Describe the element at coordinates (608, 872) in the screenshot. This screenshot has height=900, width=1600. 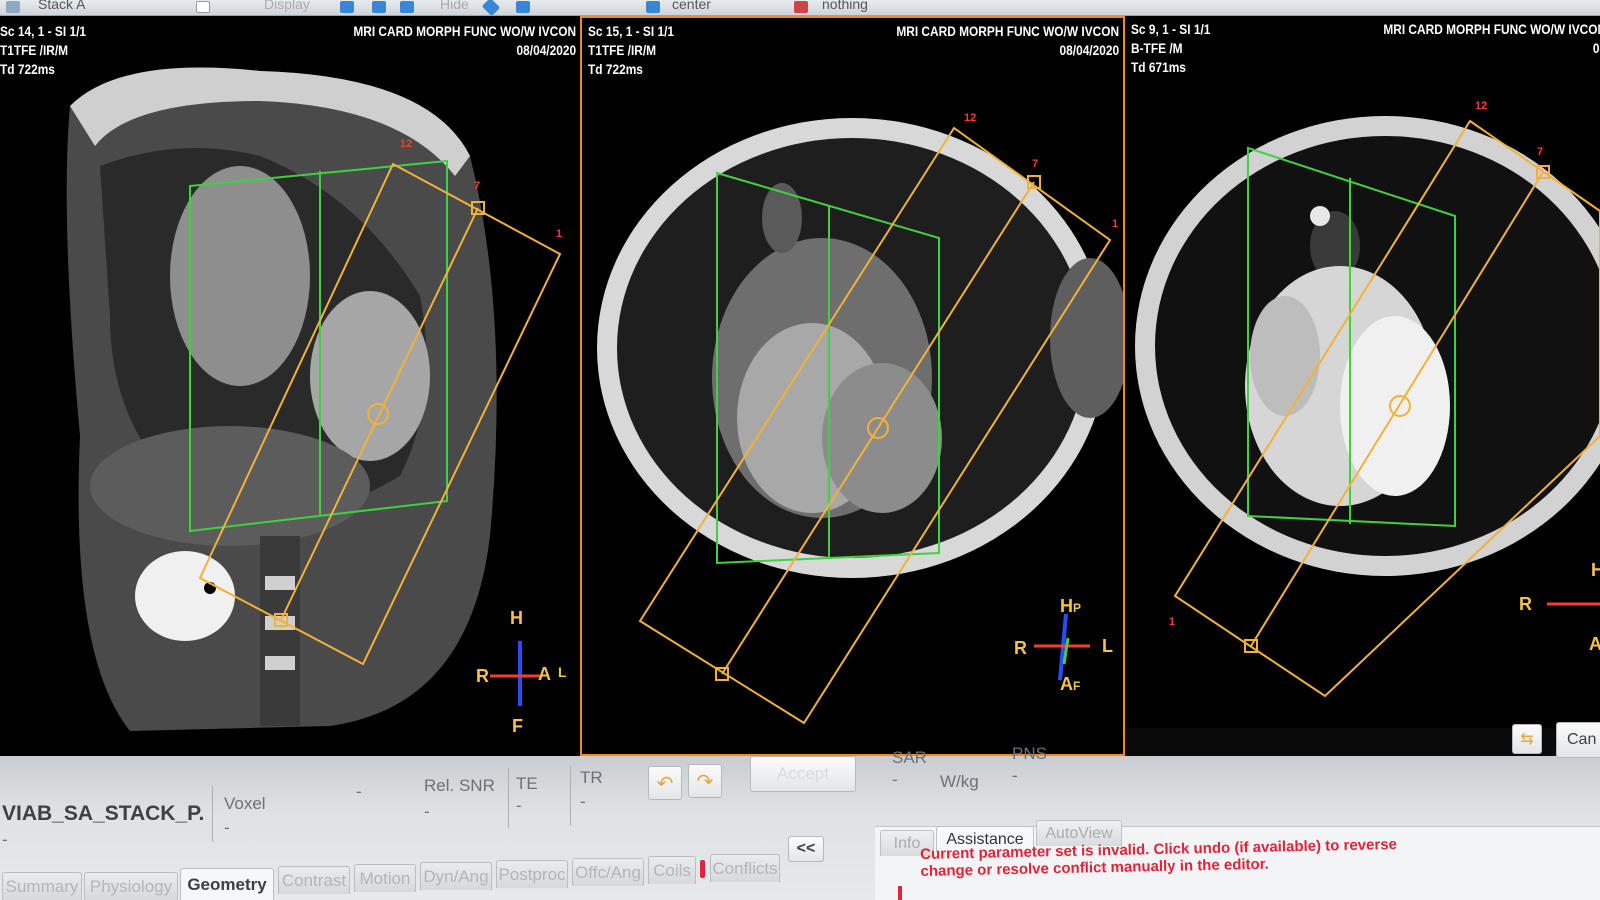
I see `tab-offc-ang: Offc/Ang` at that location.